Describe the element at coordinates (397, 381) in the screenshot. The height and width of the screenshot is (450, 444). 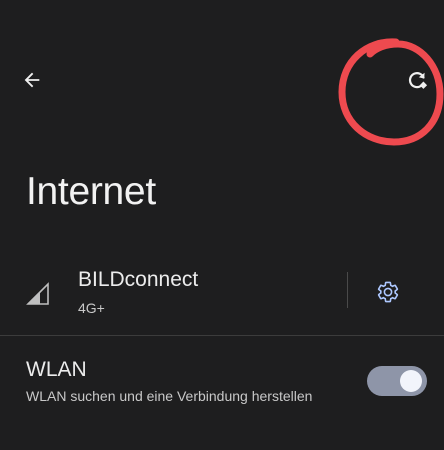
I see `wlan-toggle` at that location.